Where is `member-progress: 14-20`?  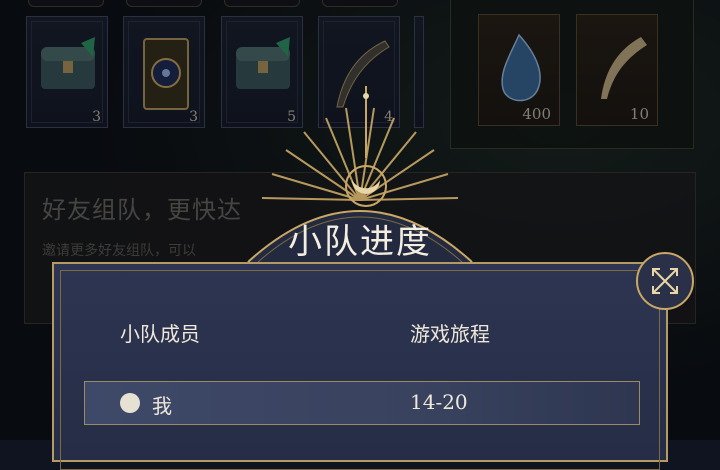 member-progress: 14-20 is located at coordinates (439, 402).